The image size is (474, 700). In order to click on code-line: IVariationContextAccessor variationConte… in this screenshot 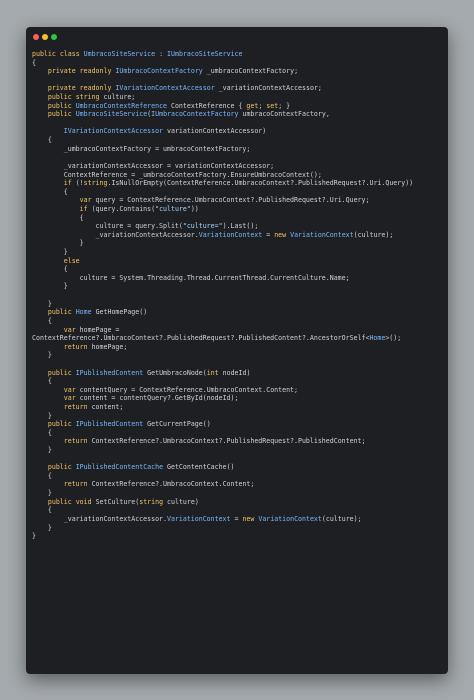, I will do `click(165, 131)`.